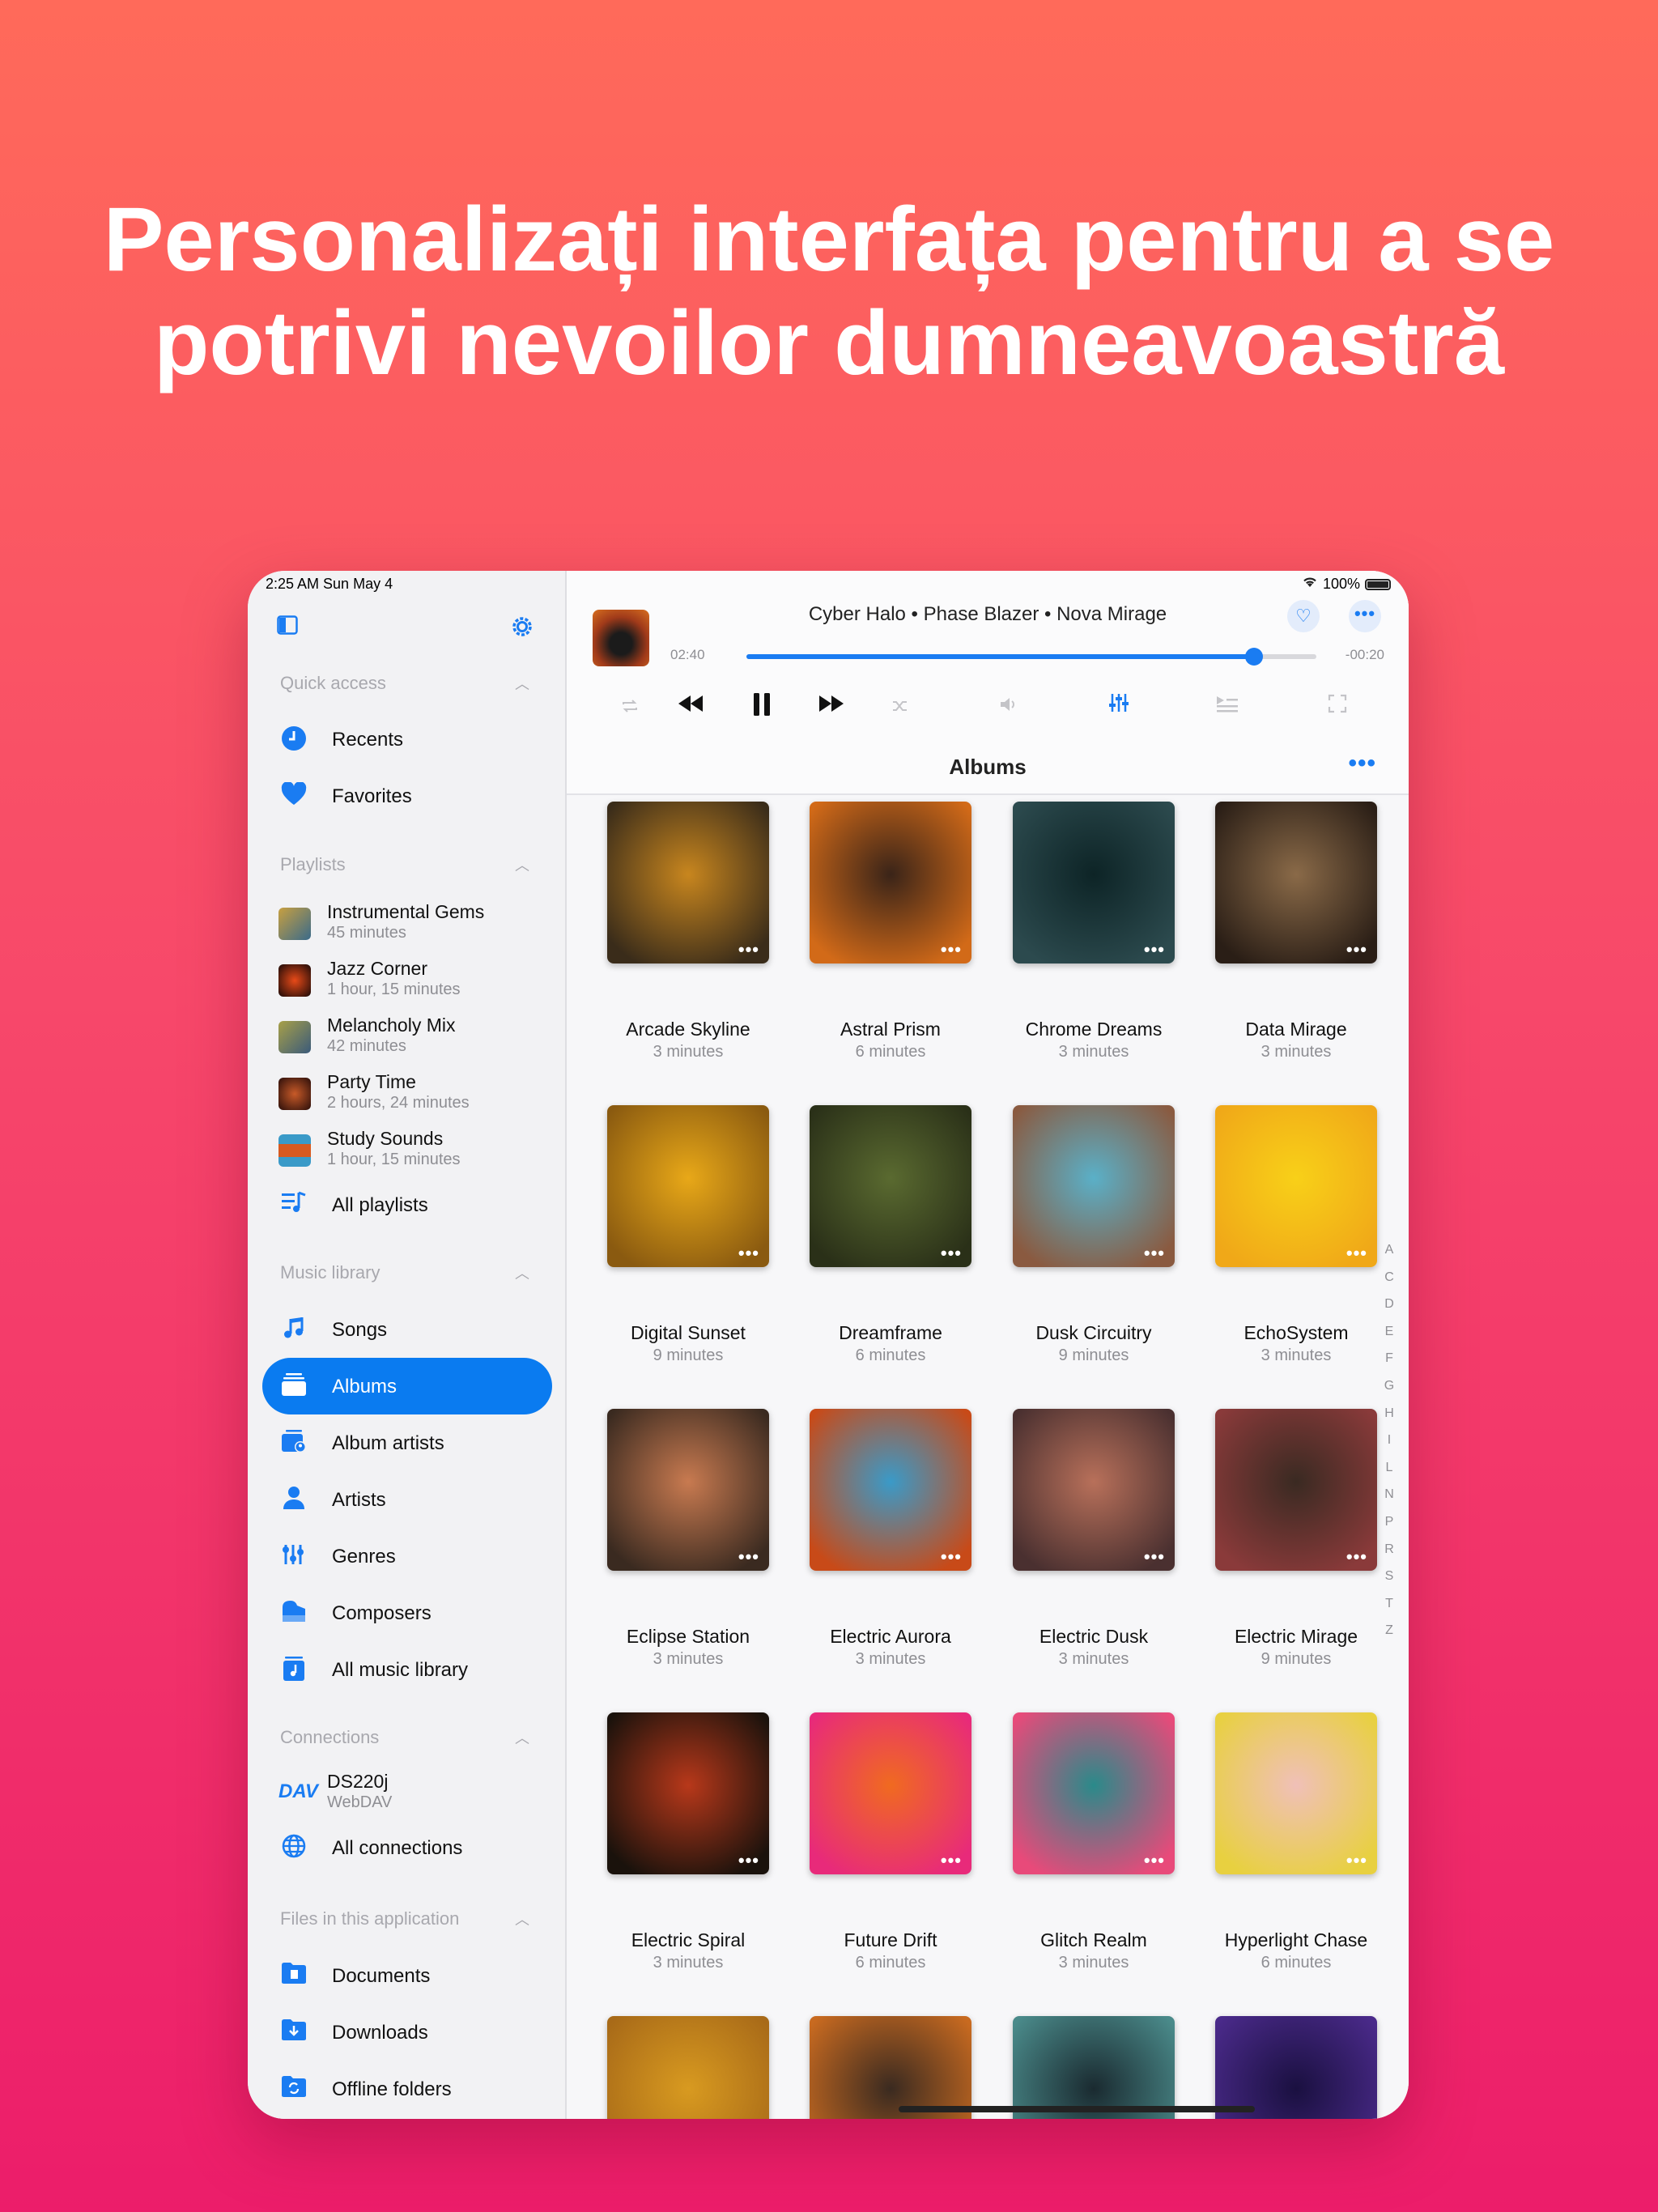 This screenshot has width=1658, height=2212. Describe the element at coordinates (407, 1976) in the screenshot. I see `sidebar-item-documents: Documents` at that location.